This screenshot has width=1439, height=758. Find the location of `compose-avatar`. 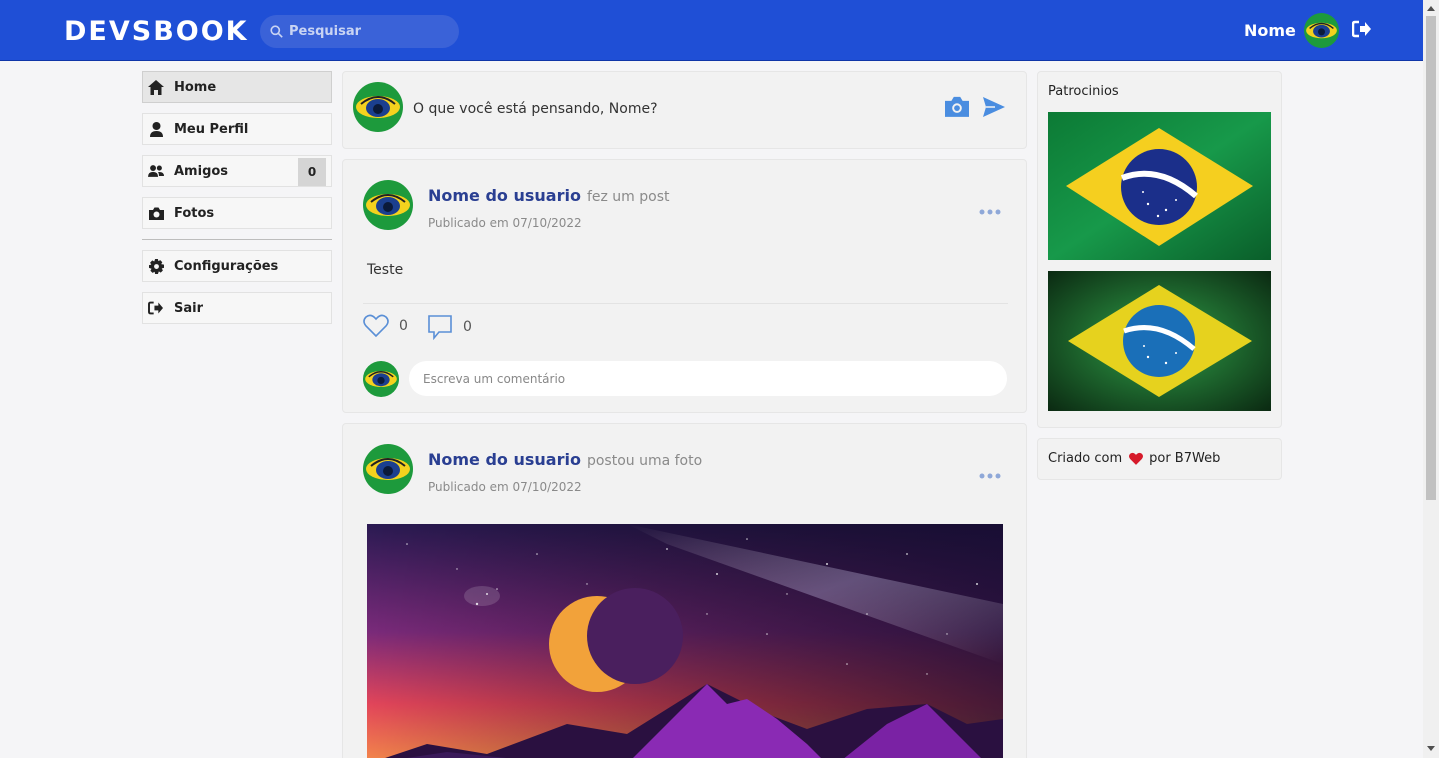

compose-avatar is located at coordinates (378, 109).